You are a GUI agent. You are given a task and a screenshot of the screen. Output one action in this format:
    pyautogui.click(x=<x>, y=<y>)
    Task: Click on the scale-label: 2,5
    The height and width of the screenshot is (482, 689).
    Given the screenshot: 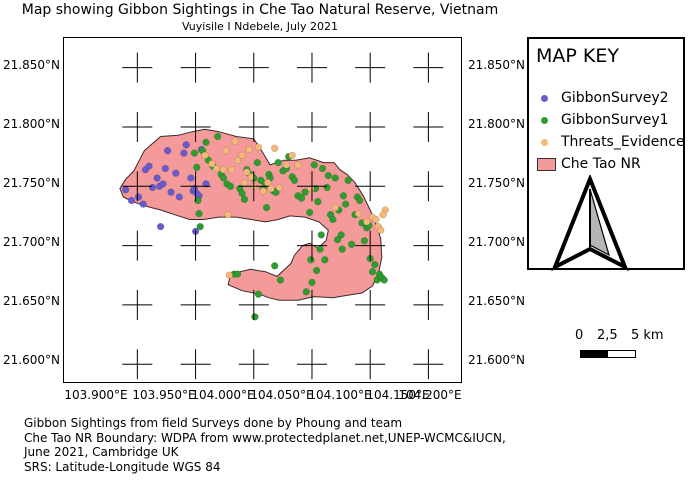 What is the action you would take?
    pyautogui.click(x=607, y=335)
    